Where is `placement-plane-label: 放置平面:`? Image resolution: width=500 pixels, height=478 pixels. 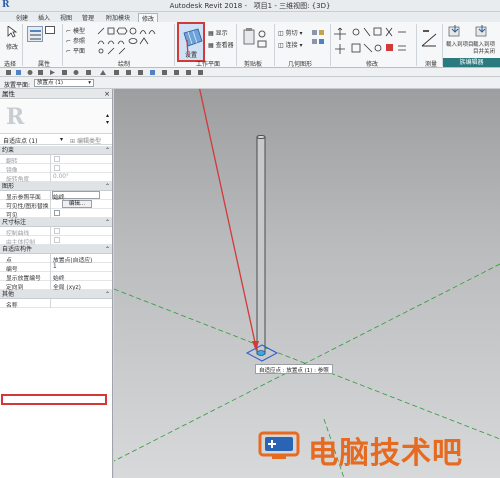
placement-plane-label: 放置平面: is located at coordinates (17, 85).